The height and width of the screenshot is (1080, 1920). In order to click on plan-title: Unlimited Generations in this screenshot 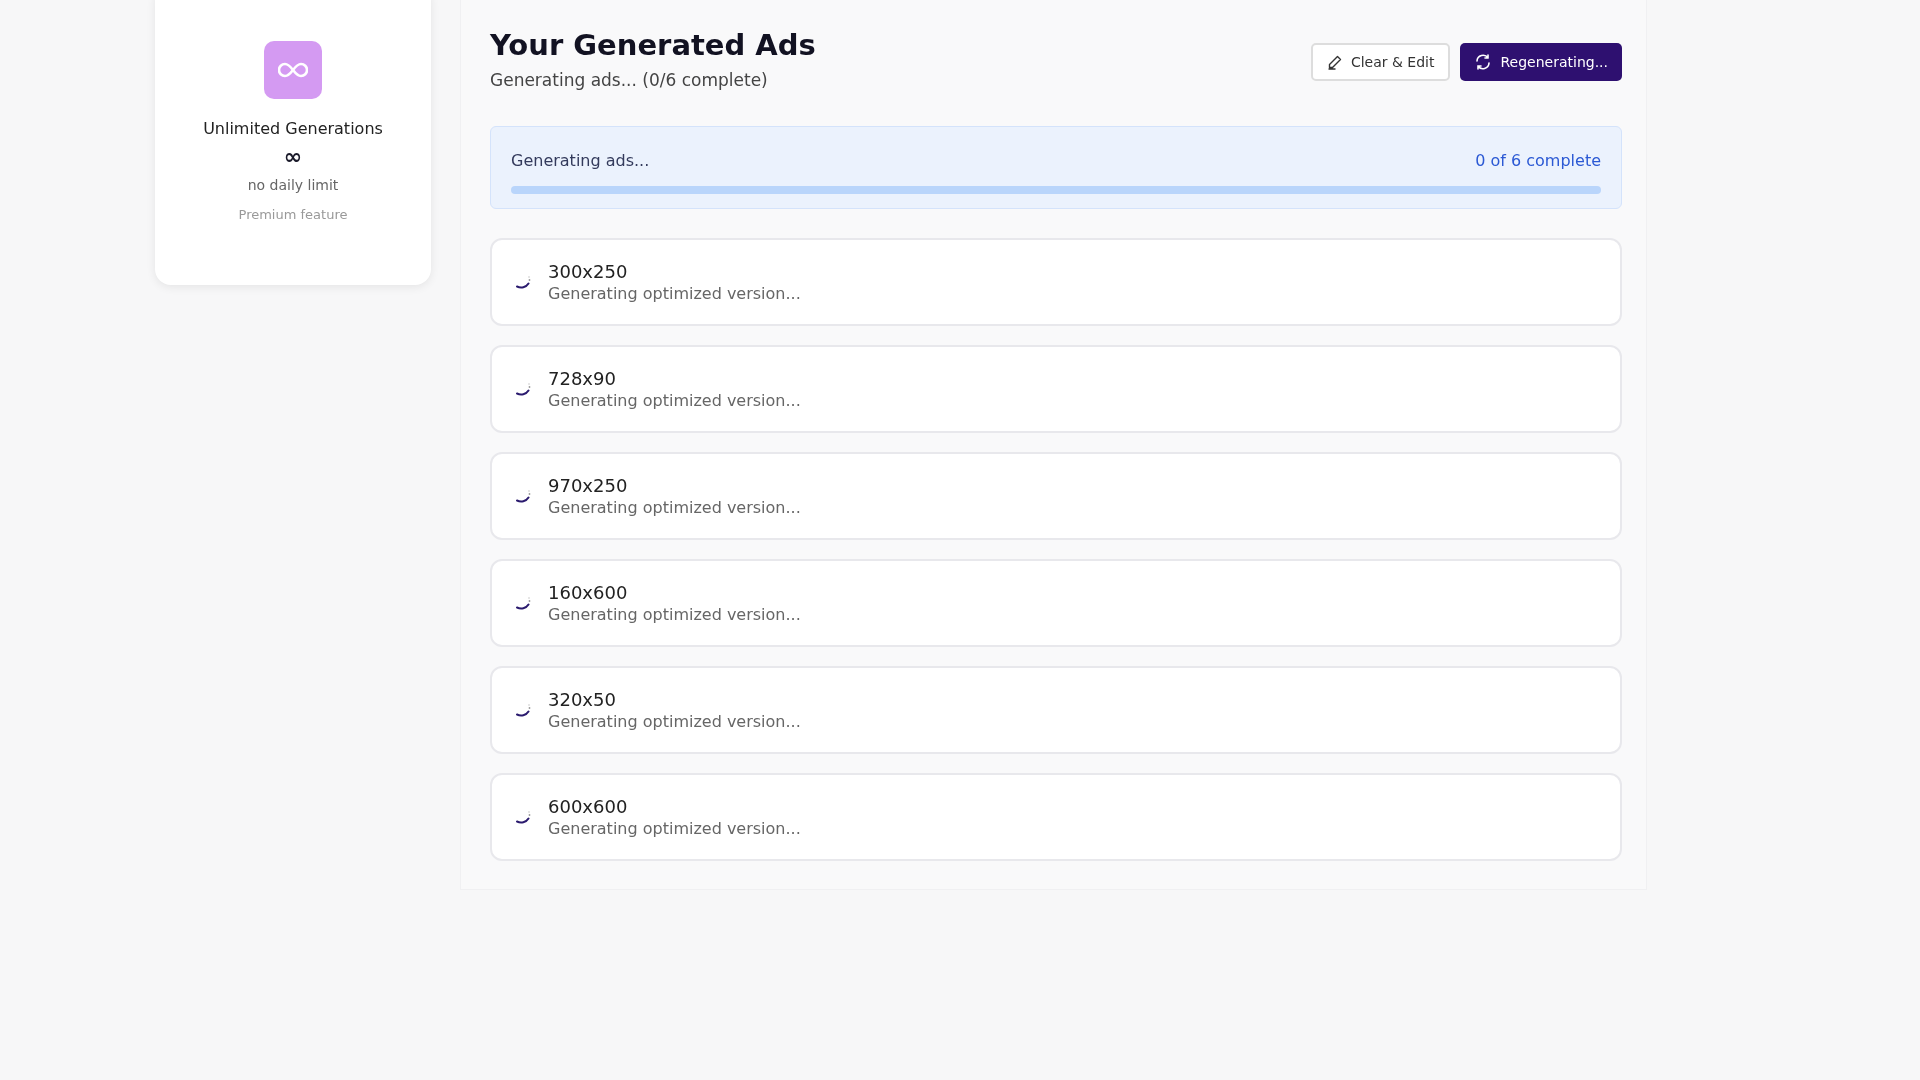, I will do `click(293, 128)`.